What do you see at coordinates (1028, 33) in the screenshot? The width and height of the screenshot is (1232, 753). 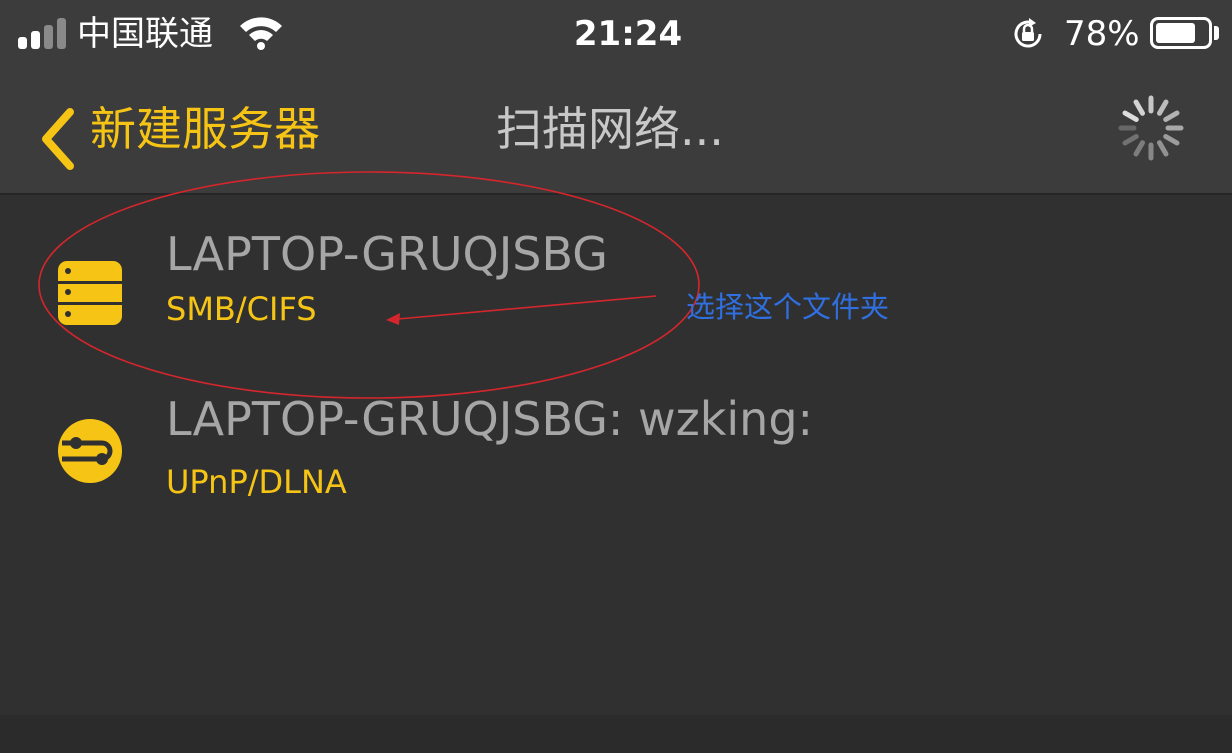 I see `orientation-lock-icon` at bounding box center [1028, 33].